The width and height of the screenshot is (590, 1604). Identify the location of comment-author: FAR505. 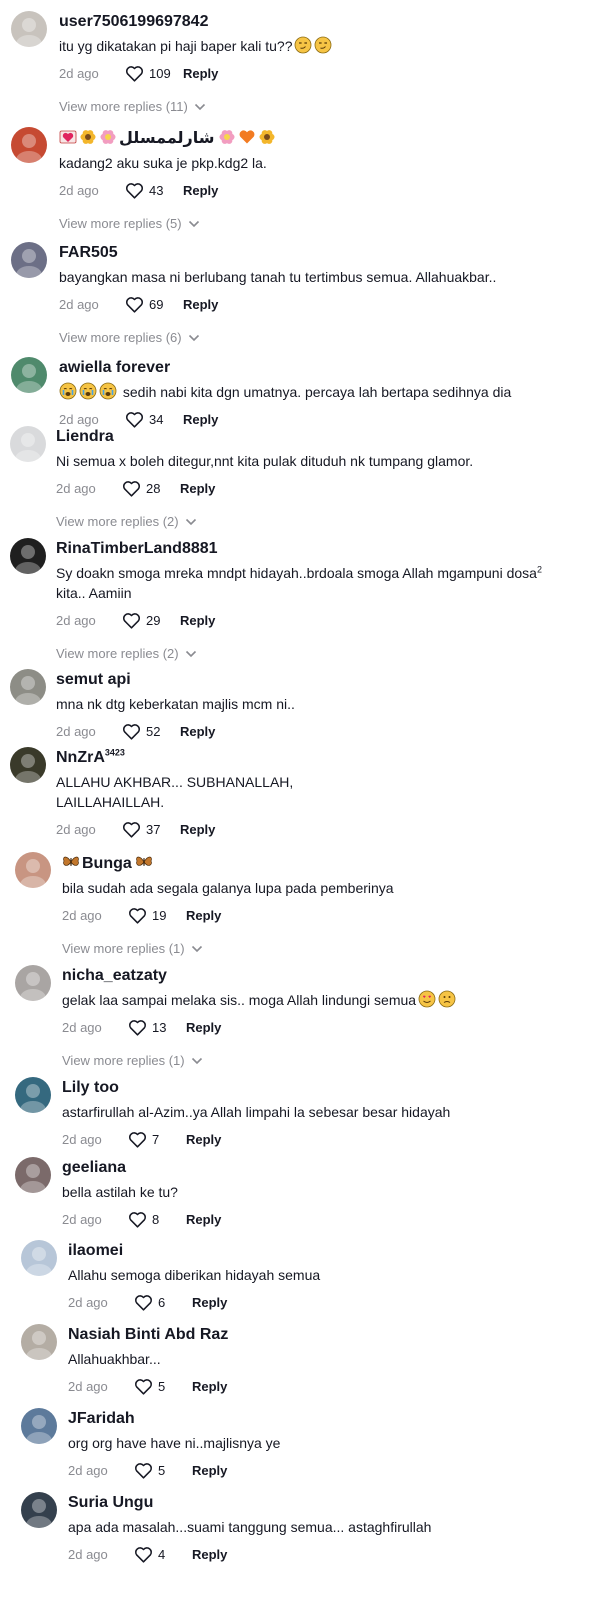
(319, 253).